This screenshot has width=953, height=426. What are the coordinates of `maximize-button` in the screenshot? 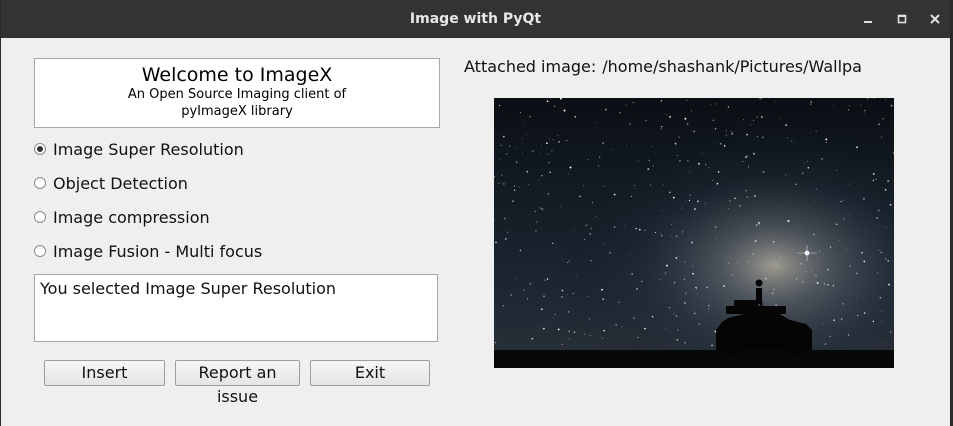 It's located at (902, 19).